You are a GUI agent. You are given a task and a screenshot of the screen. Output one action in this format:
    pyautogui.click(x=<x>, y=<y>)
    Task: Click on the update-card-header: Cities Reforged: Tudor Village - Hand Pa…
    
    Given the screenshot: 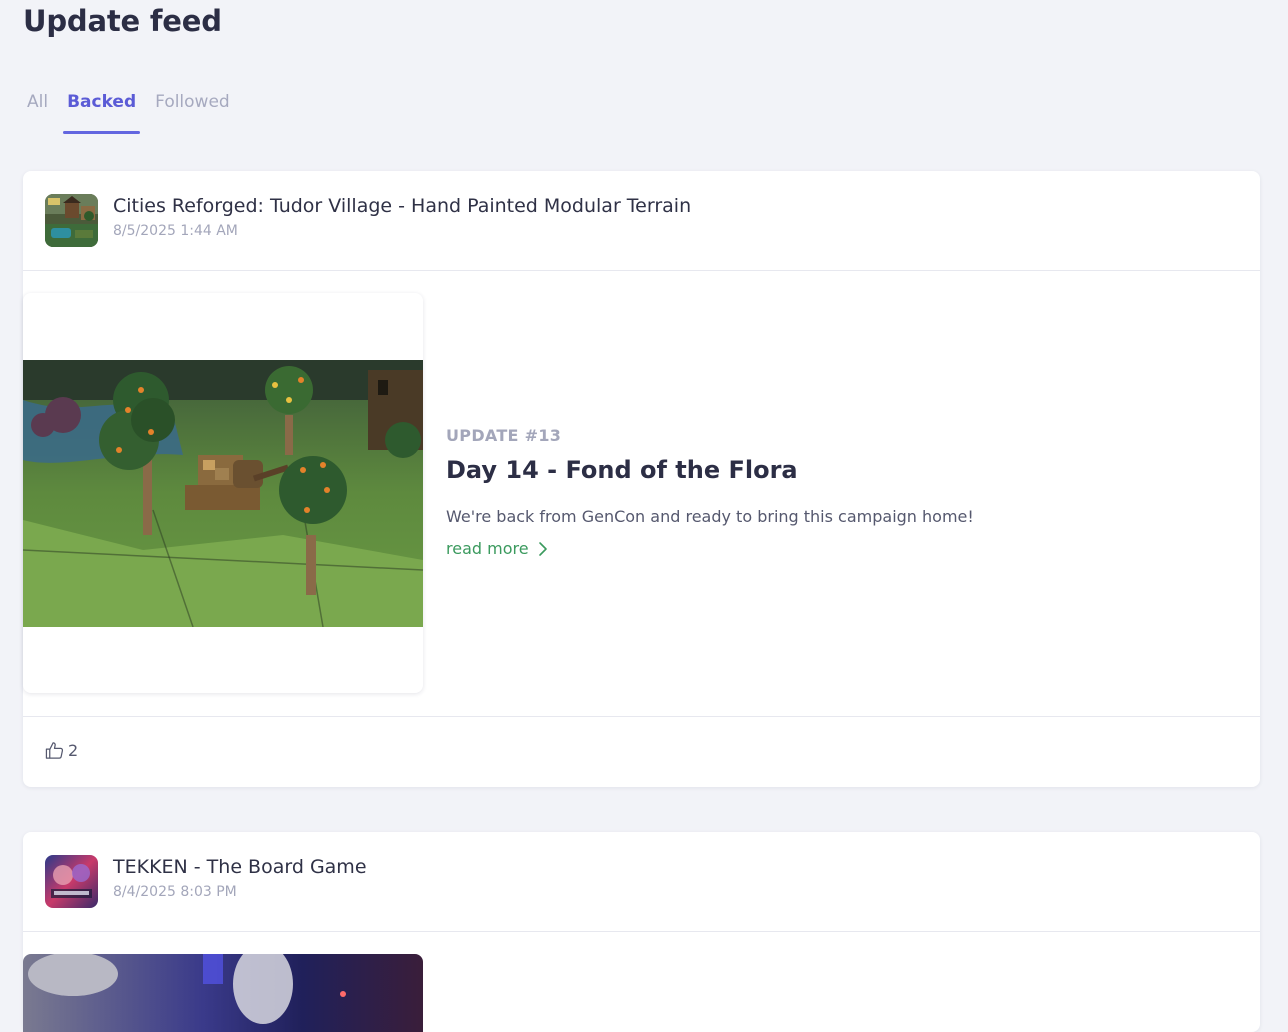 What is the action you would take?
    pyautogui.click(x=641, y=221)
    